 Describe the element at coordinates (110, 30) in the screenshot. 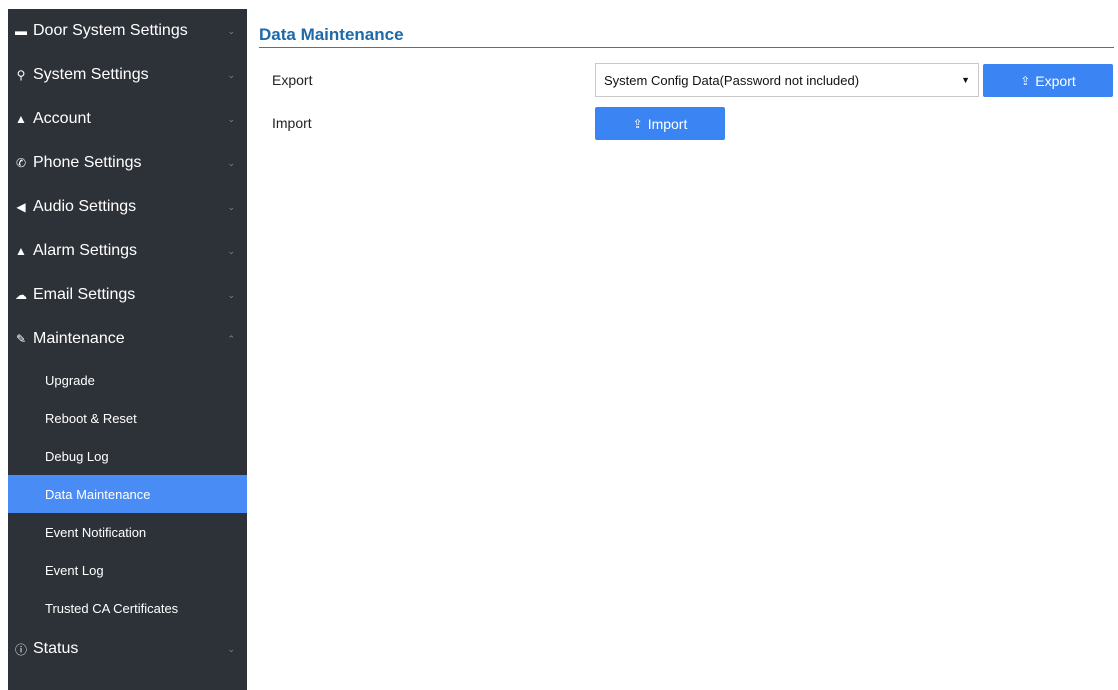

I see `sidebar-item-label: Door System Settings` at that location.